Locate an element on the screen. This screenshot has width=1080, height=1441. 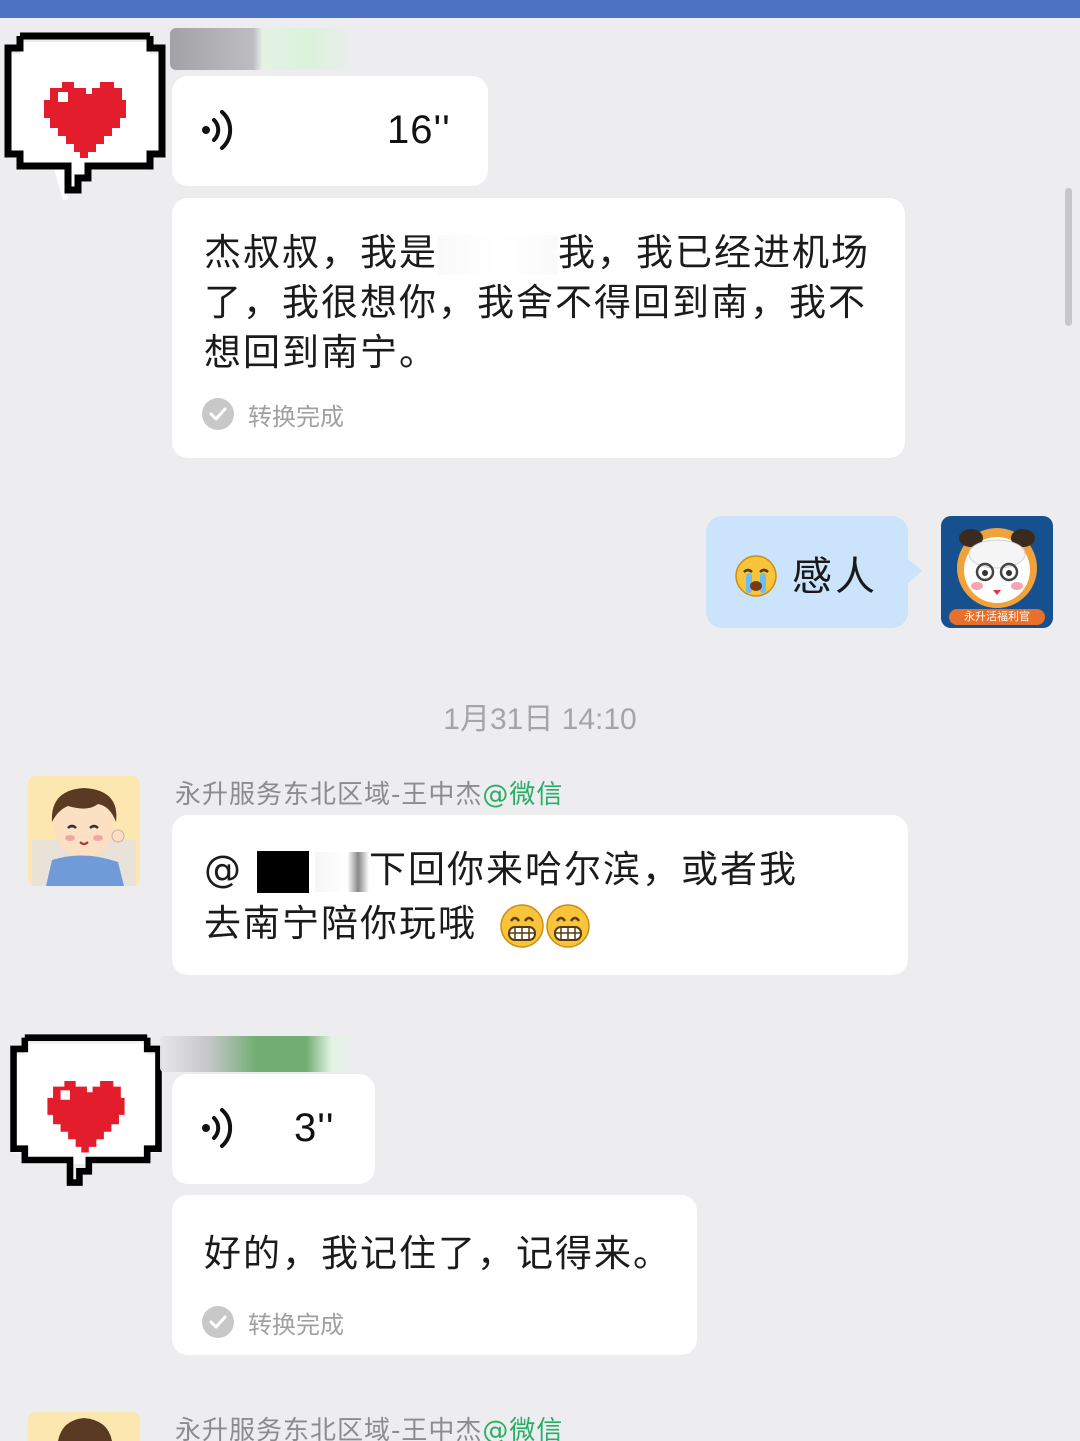
crying-face-icon is located at coordinates (756, 576).